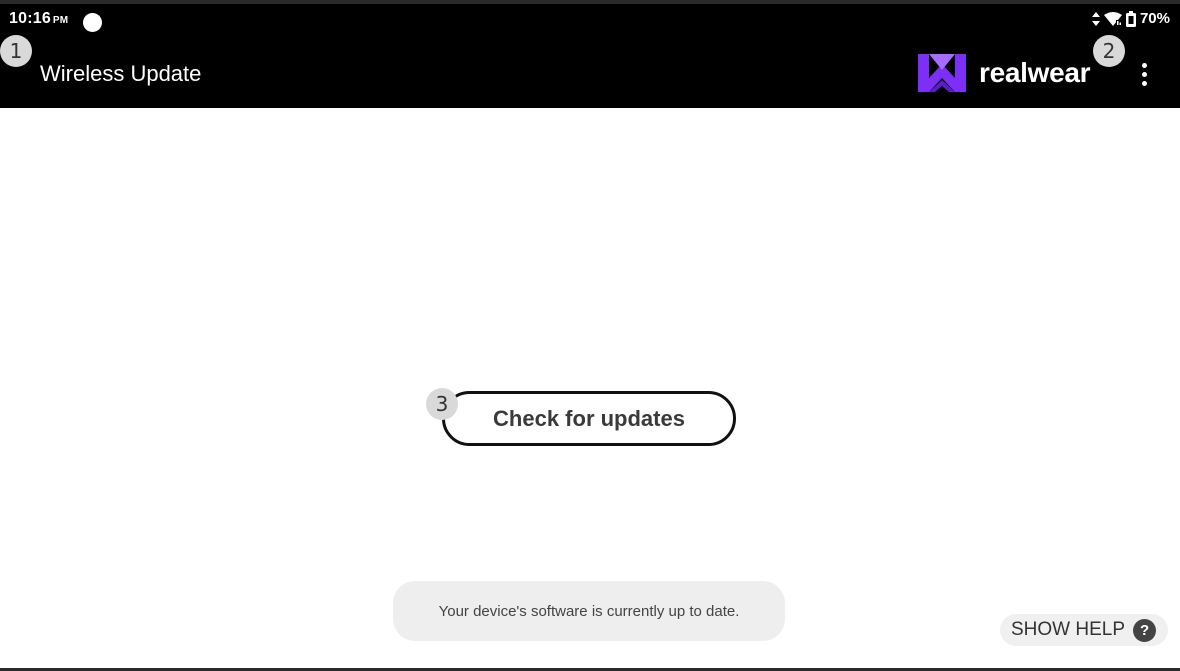 Image resolution: width=1180 pixels, height=671 pixels. I want to click on overflow-menu-icon, so click(1144, 74).